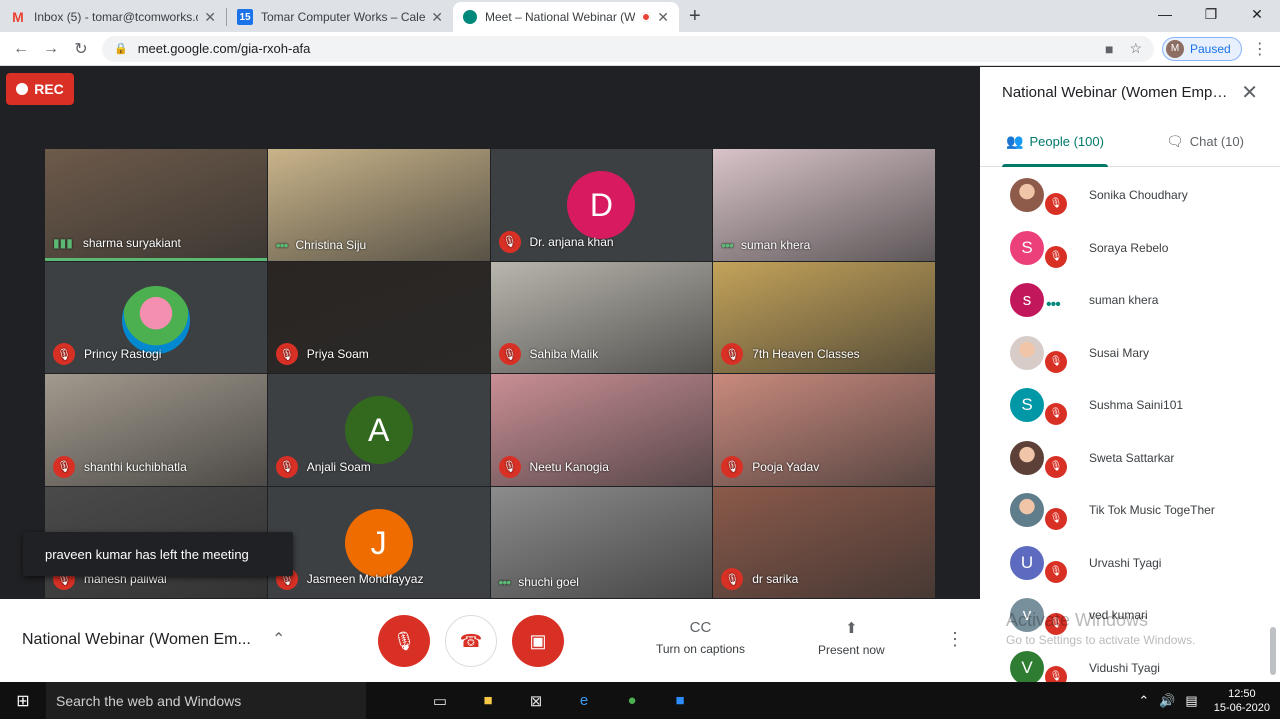 The image size is (1280, 719). I want to click on browser-menu-icon: ⋮, so click(1260, 49).